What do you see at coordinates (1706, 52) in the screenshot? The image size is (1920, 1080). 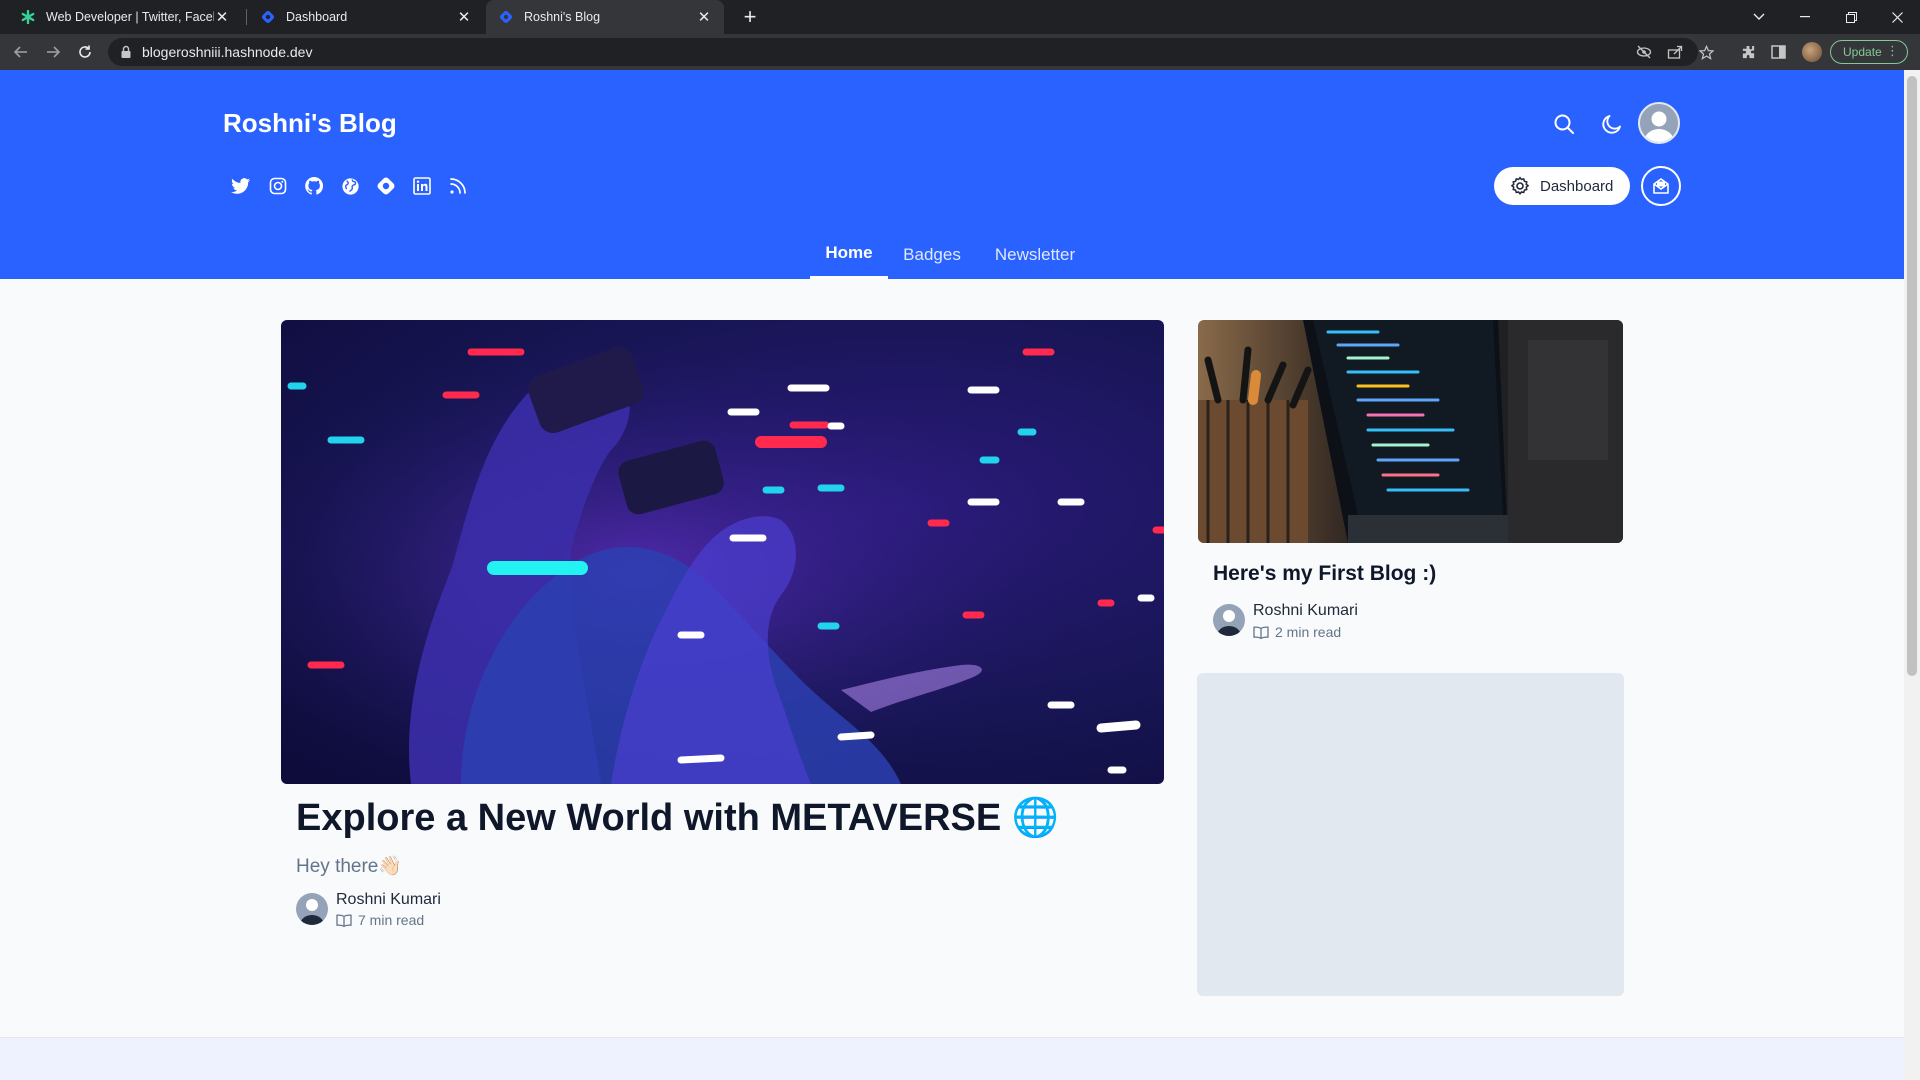 I see `star-icon` at bounding box center [1706, 52].